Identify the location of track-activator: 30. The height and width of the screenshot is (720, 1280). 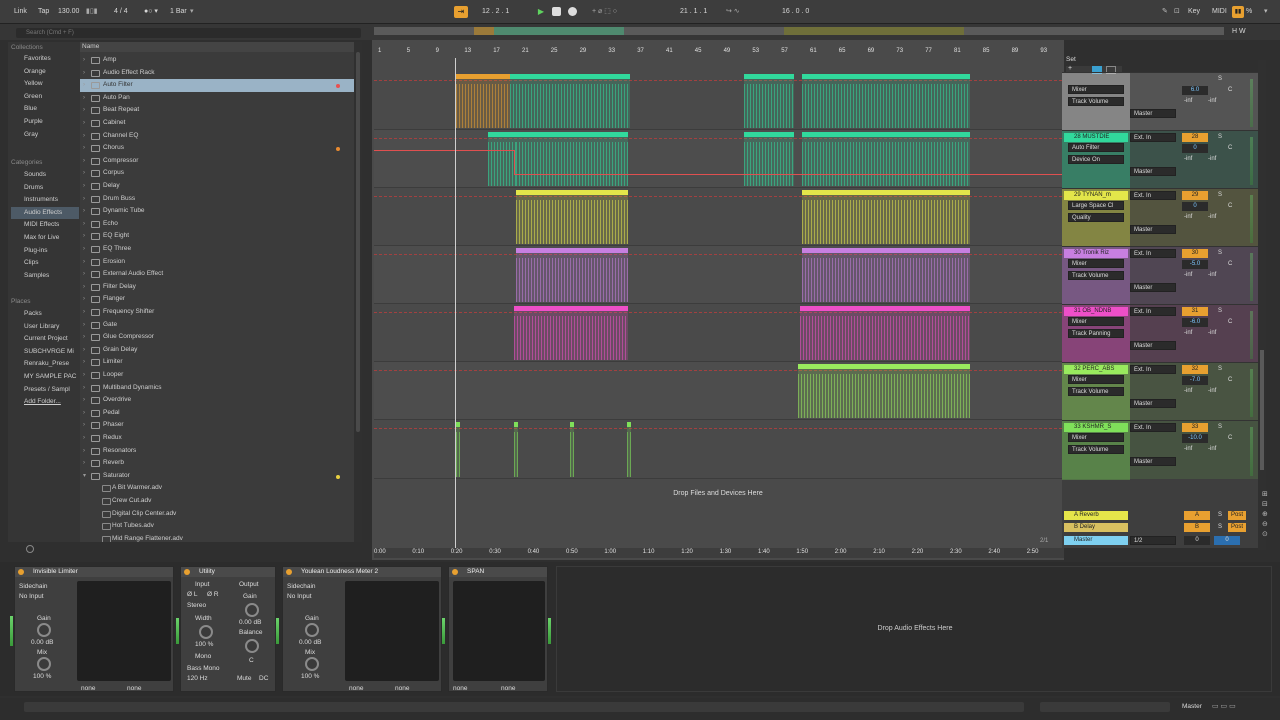
(1195, 253).